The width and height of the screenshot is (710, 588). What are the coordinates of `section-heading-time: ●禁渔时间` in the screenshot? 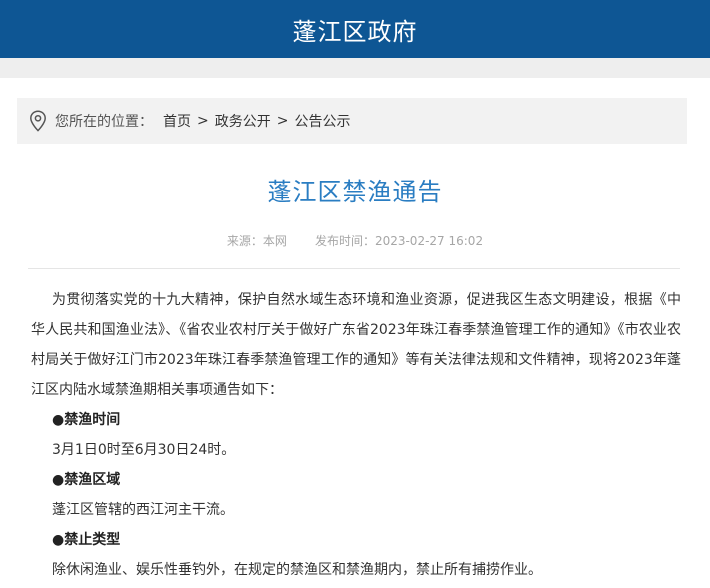 It's located at (86, 420).